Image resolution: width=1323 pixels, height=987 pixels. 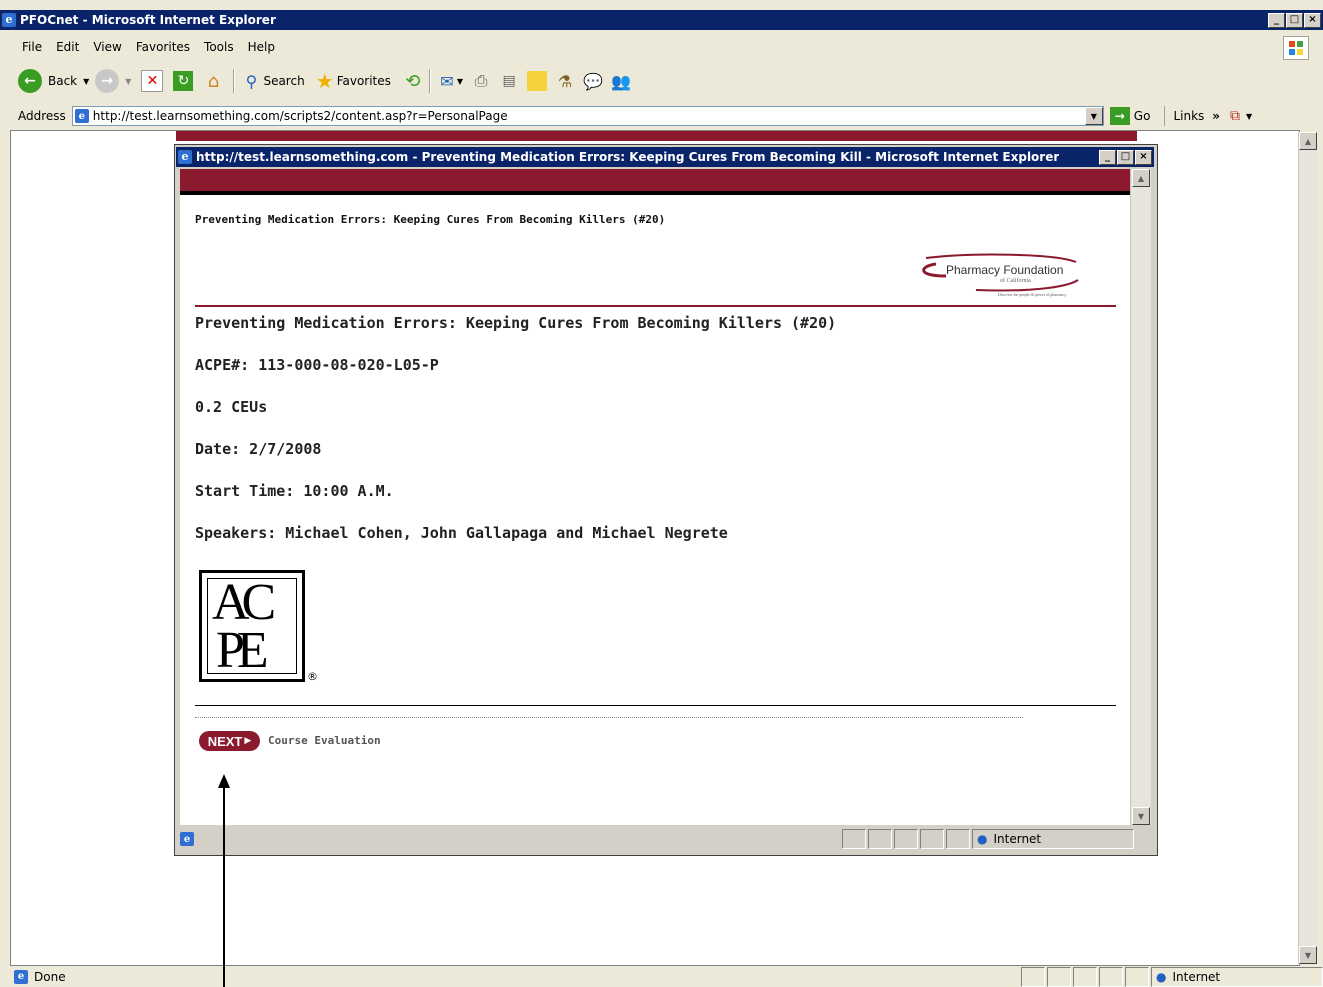 I want to click on favorites-button: ★ Favorites, so click(x=353, y=81).